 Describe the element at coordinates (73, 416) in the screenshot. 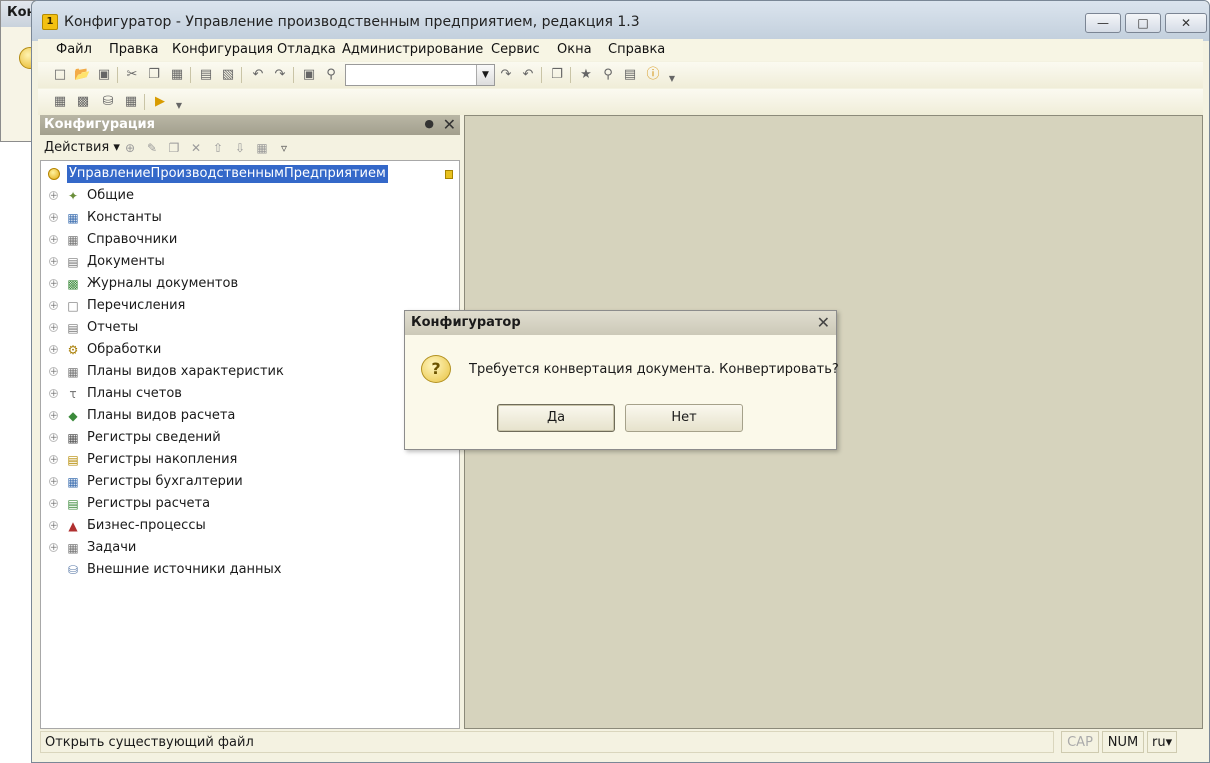

I see `calculation-types-icon: ◆` at that location.